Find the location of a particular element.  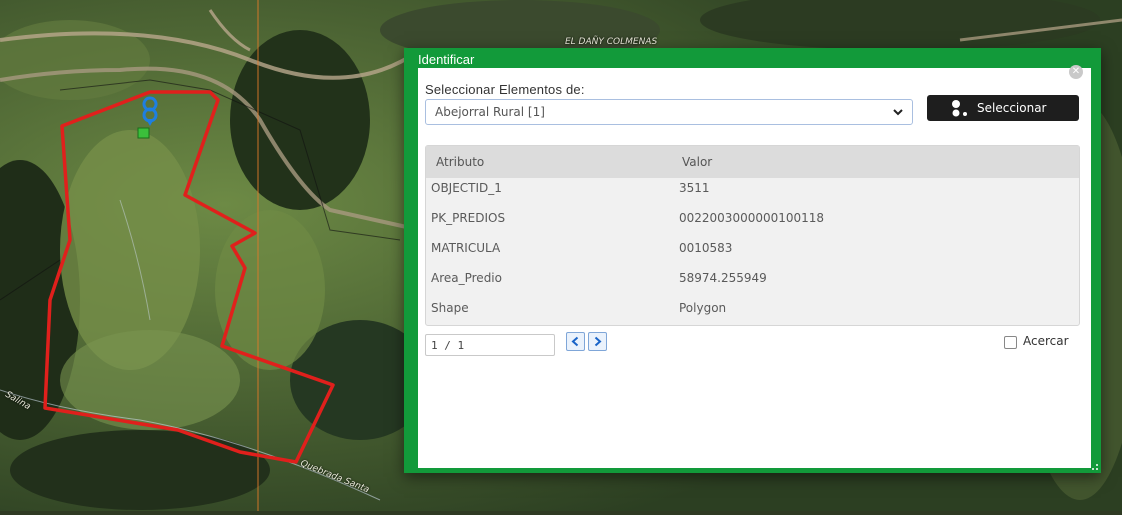

table-row: OBJECTID_1 3511 is located at coordinates (752, 189).